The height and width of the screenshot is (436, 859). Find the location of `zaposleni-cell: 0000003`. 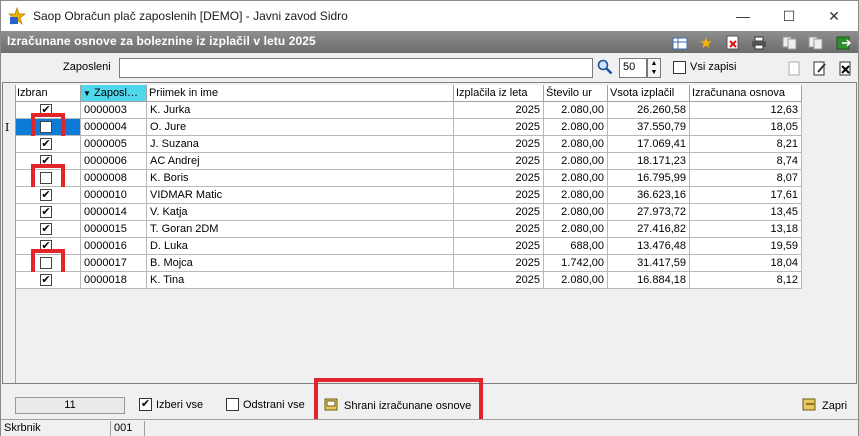

zaposleni-cell: 0000003 is located at coordinates (114, 110).